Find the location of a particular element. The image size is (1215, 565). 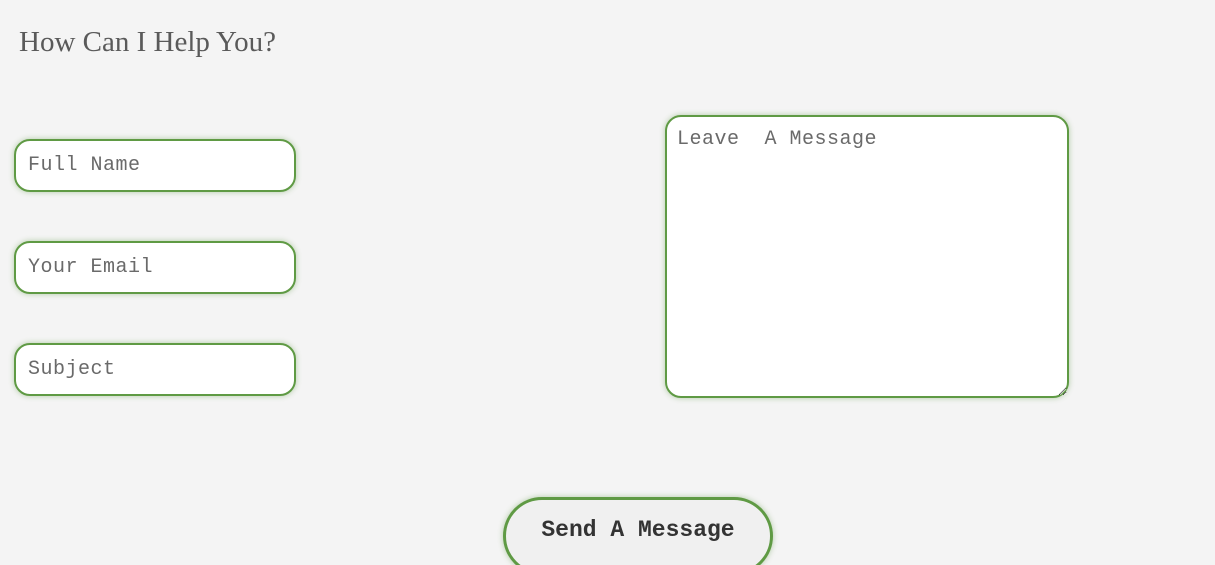

full-name-input is located at coordinates (155, 165).